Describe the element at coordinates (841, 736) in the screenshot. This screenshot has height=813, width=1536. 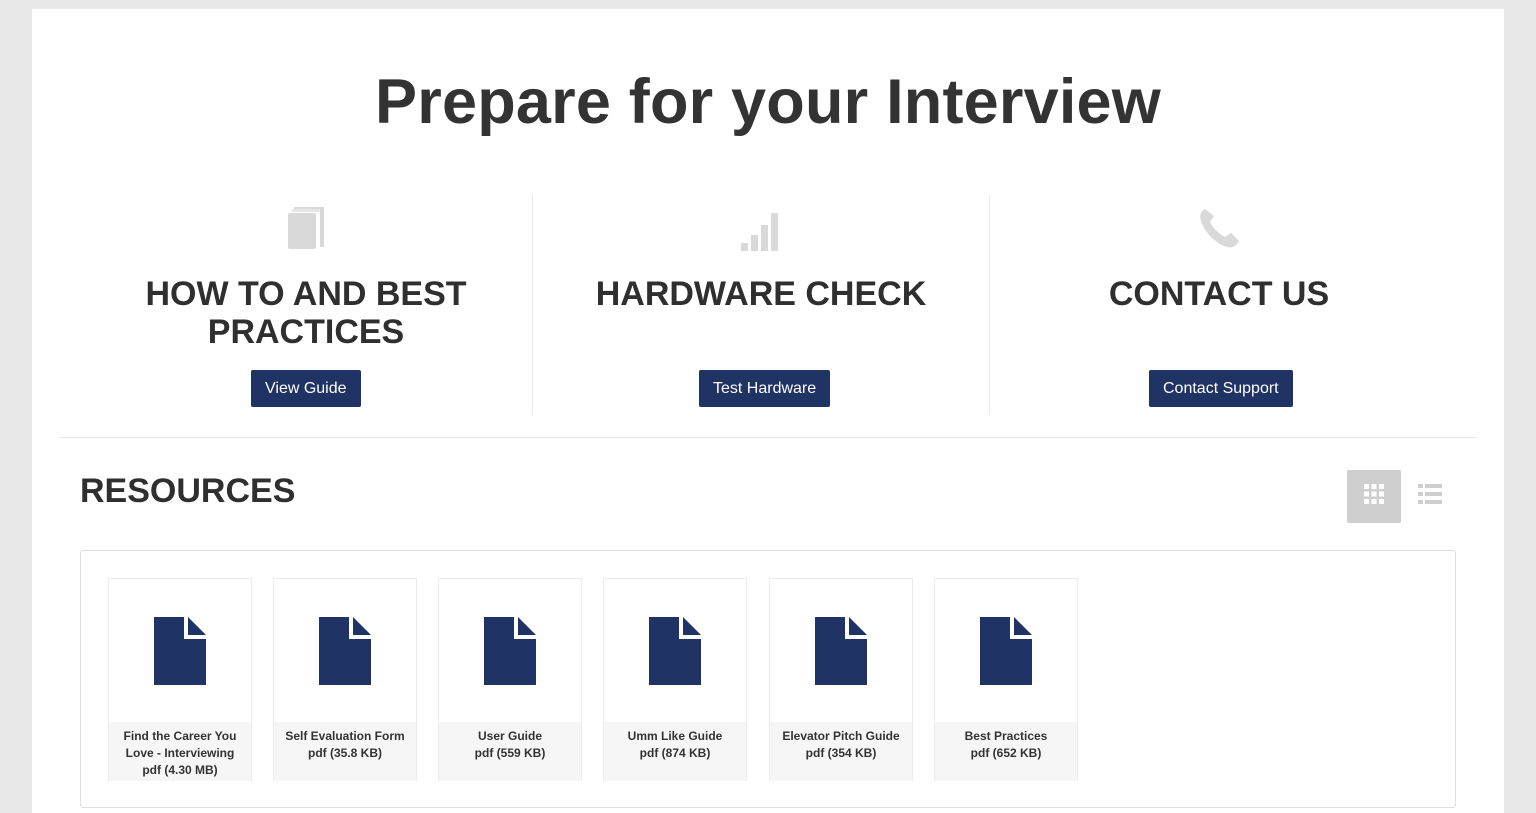
I see `resource-name: Elevator Pitch Guide` at that location.